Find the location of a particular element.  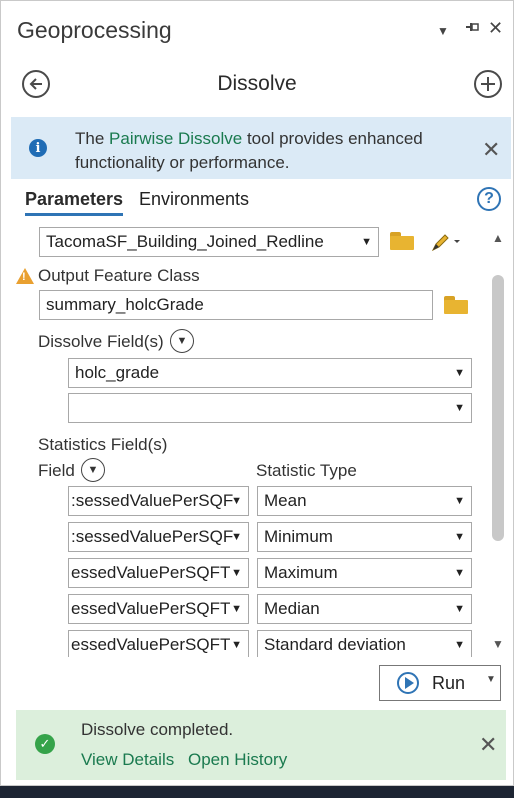

statistic-type-select: Maximum ▼ is located at coordinates (364, 573).